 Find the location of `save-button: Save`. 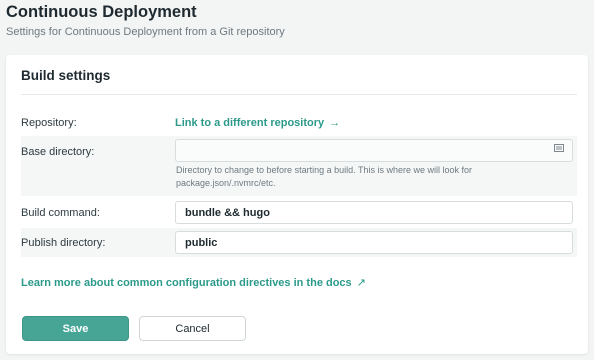

save-button: Save is located at coordinates (75, 328).